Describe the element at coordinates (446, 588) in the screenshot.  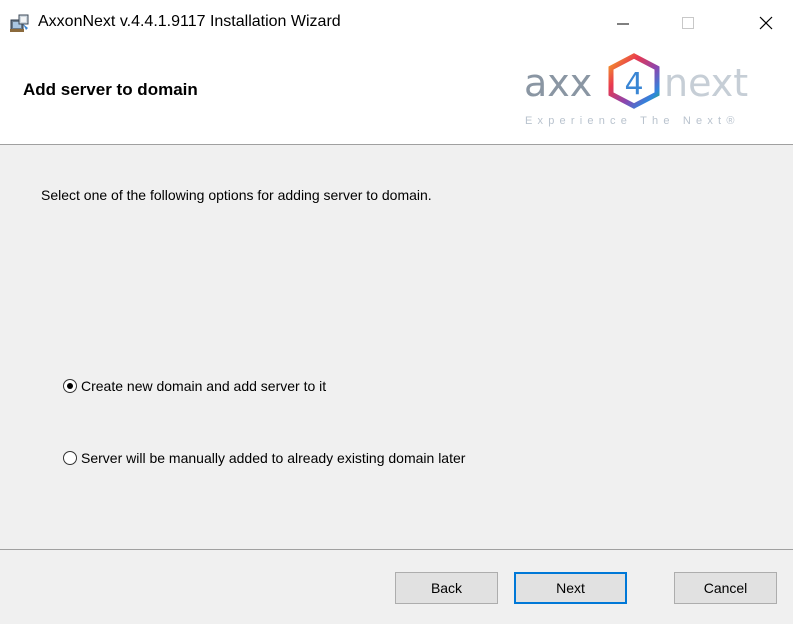
I see `back-button: Back` at that location.